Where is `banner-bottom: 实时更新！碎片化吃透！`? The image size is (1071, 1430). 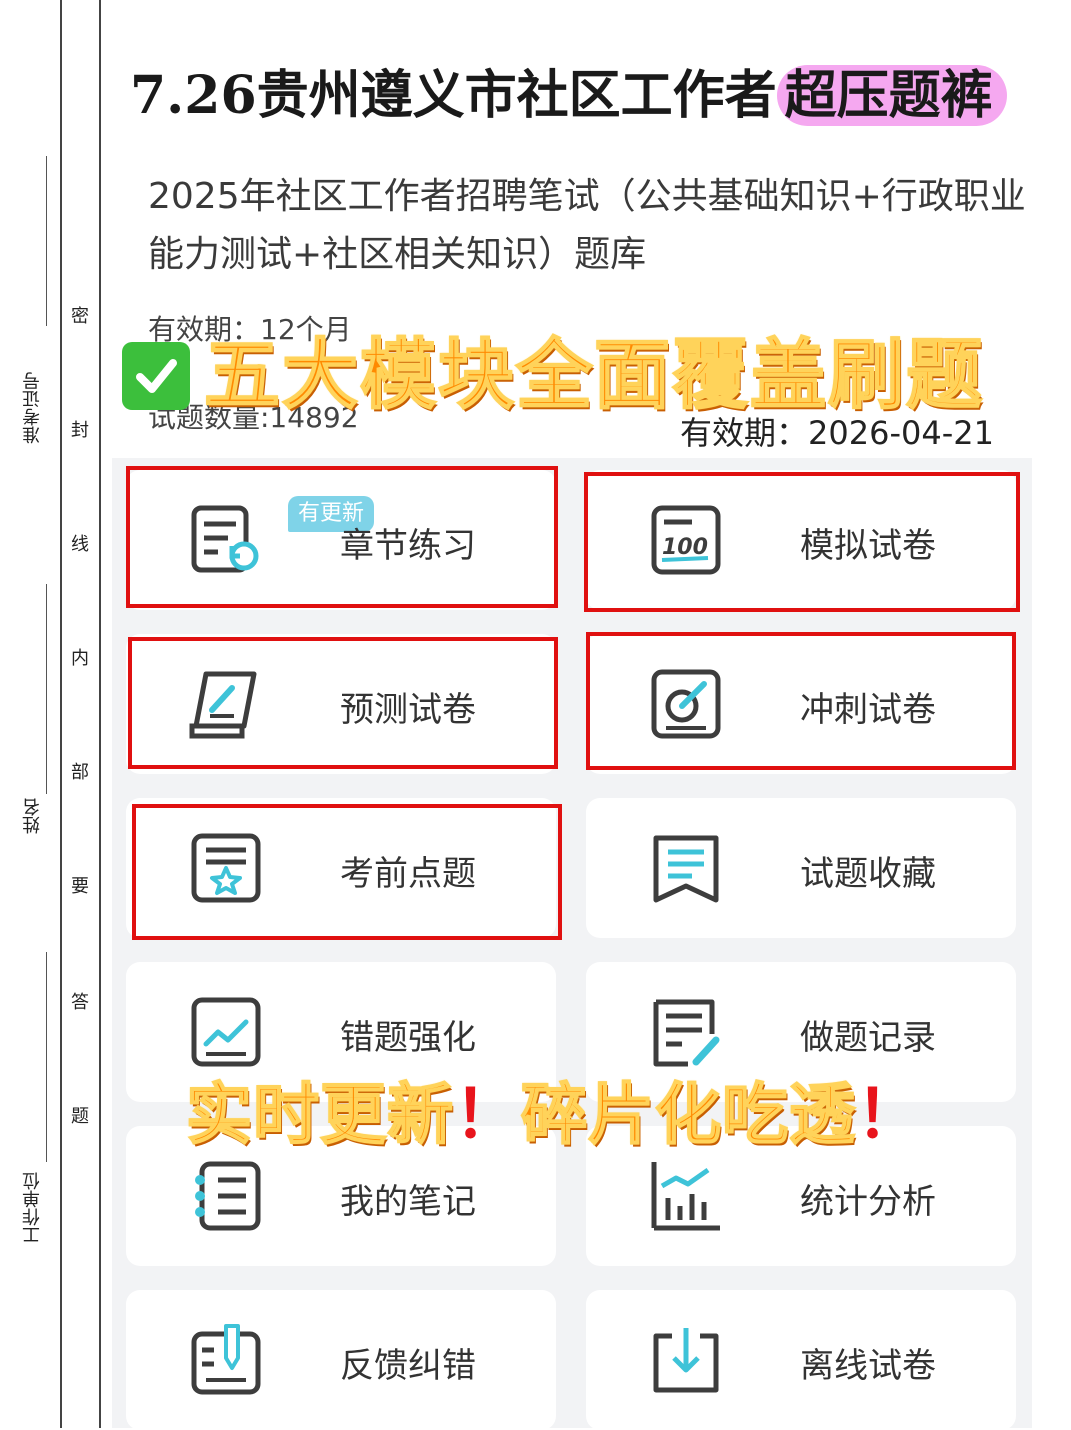
banner-bottom: 实时更新！碎片化吃透！ is located at coordinates (554, 1114).